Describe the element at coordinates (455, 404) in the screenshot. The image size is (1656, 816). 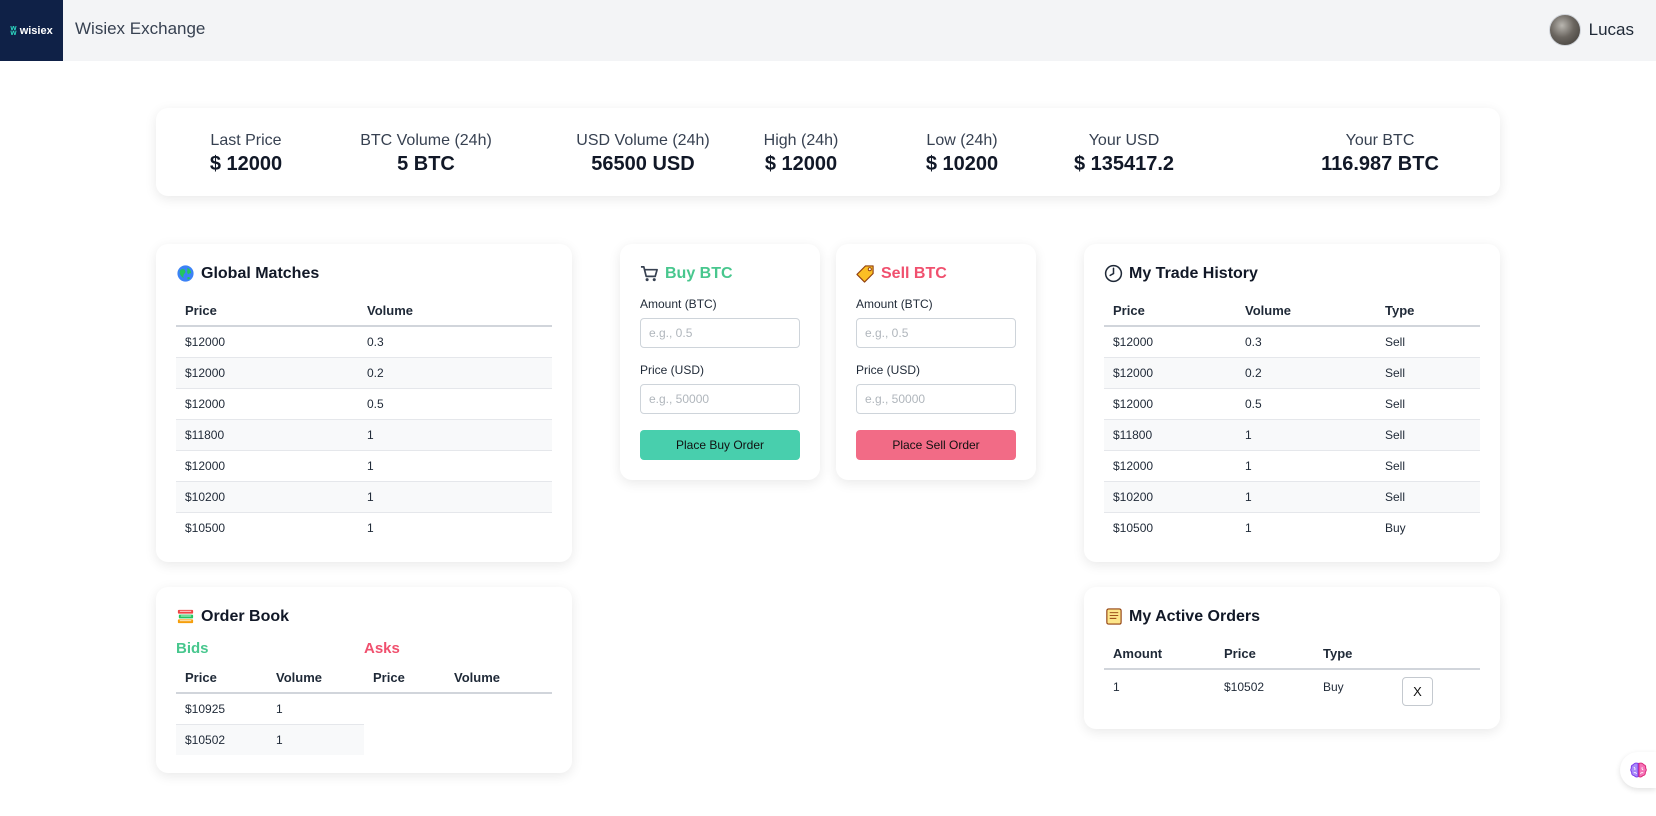
I see `cell-volume: 0.5` at that location.